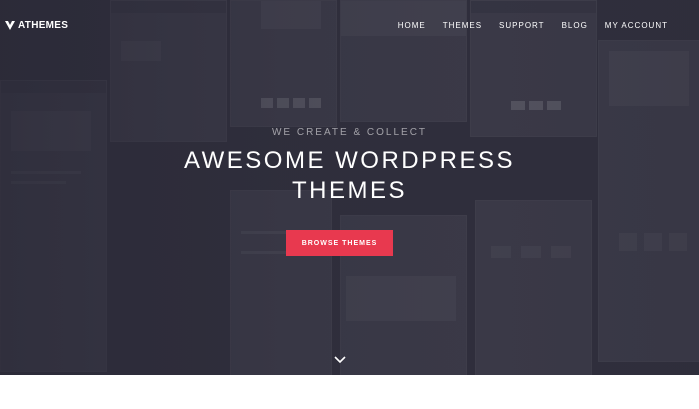 This screenshot has width=699, height=409. I want to click on nav-support-link: SUPPORT, so click(522, 25).